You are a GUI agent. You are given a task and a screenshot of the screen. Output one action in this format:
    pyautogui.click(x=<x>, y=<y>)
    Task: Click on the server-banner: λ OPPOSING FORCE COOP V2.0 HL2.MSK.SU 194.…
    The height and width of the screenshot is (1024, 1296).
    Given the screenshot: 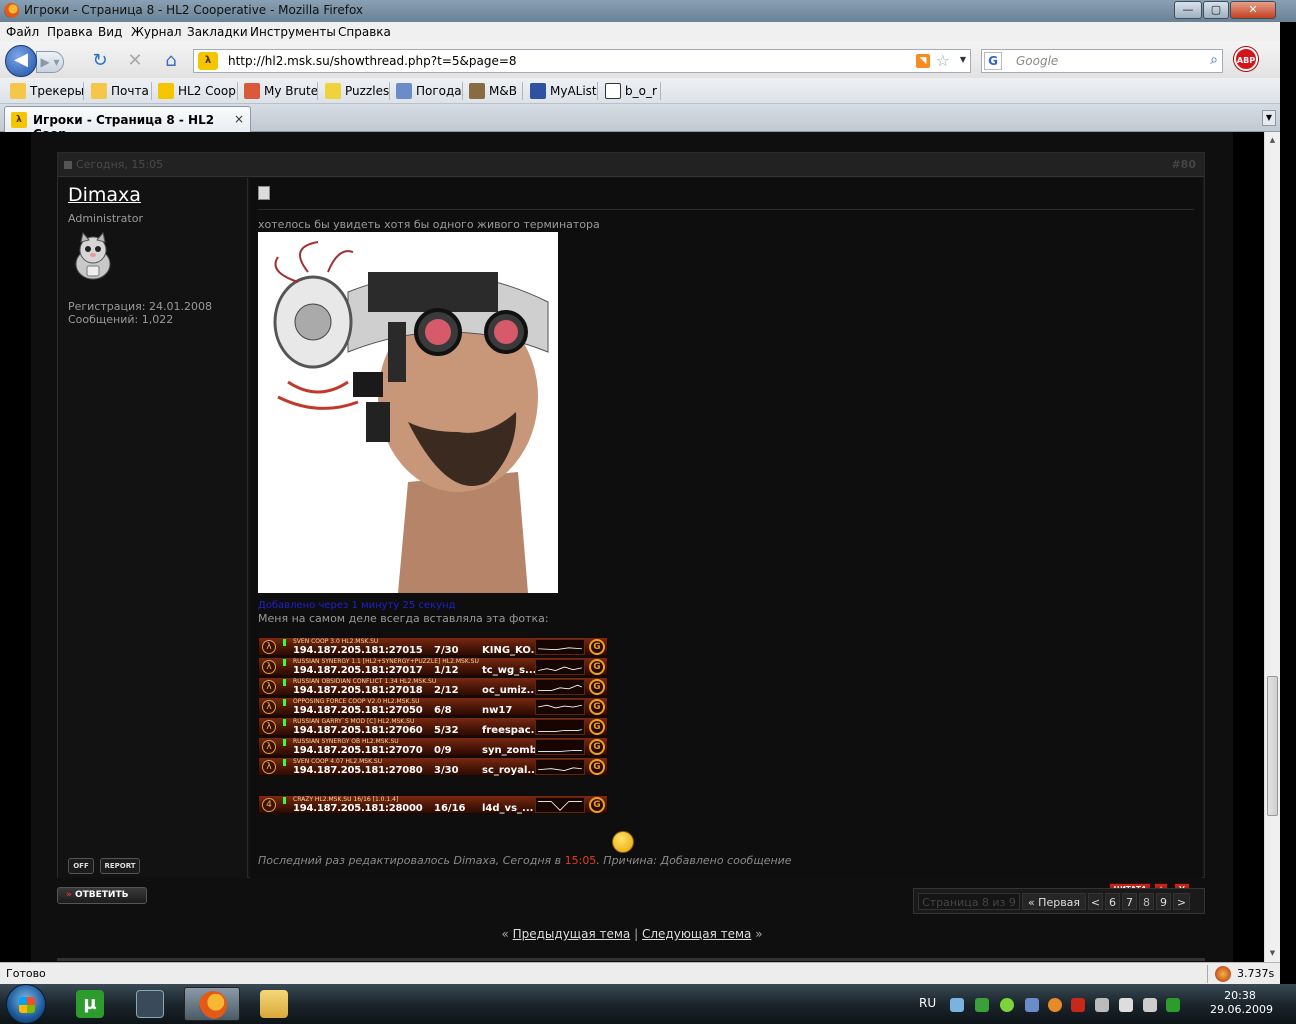 What is the action you would take?
    pyautogui.click(x=433, y=706)
    